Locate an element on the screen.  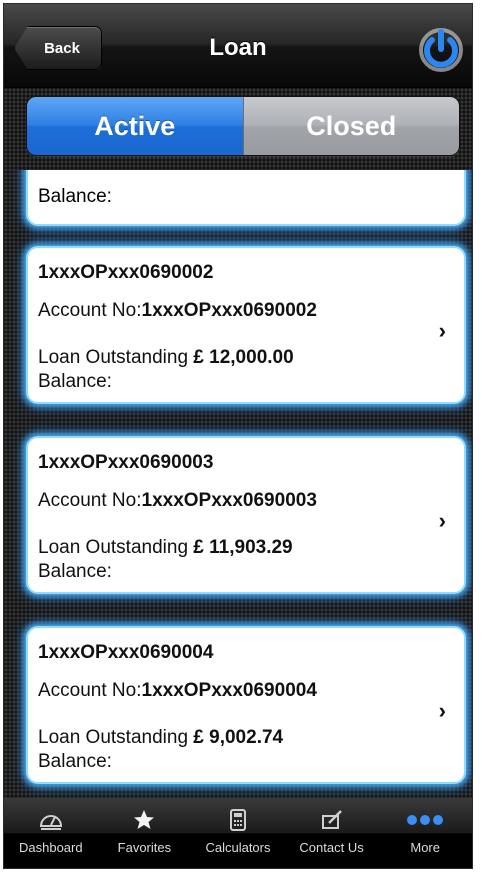
account-number-row: Account No:1xxxOPxxx0690002 is located at coordinates (177, 311).